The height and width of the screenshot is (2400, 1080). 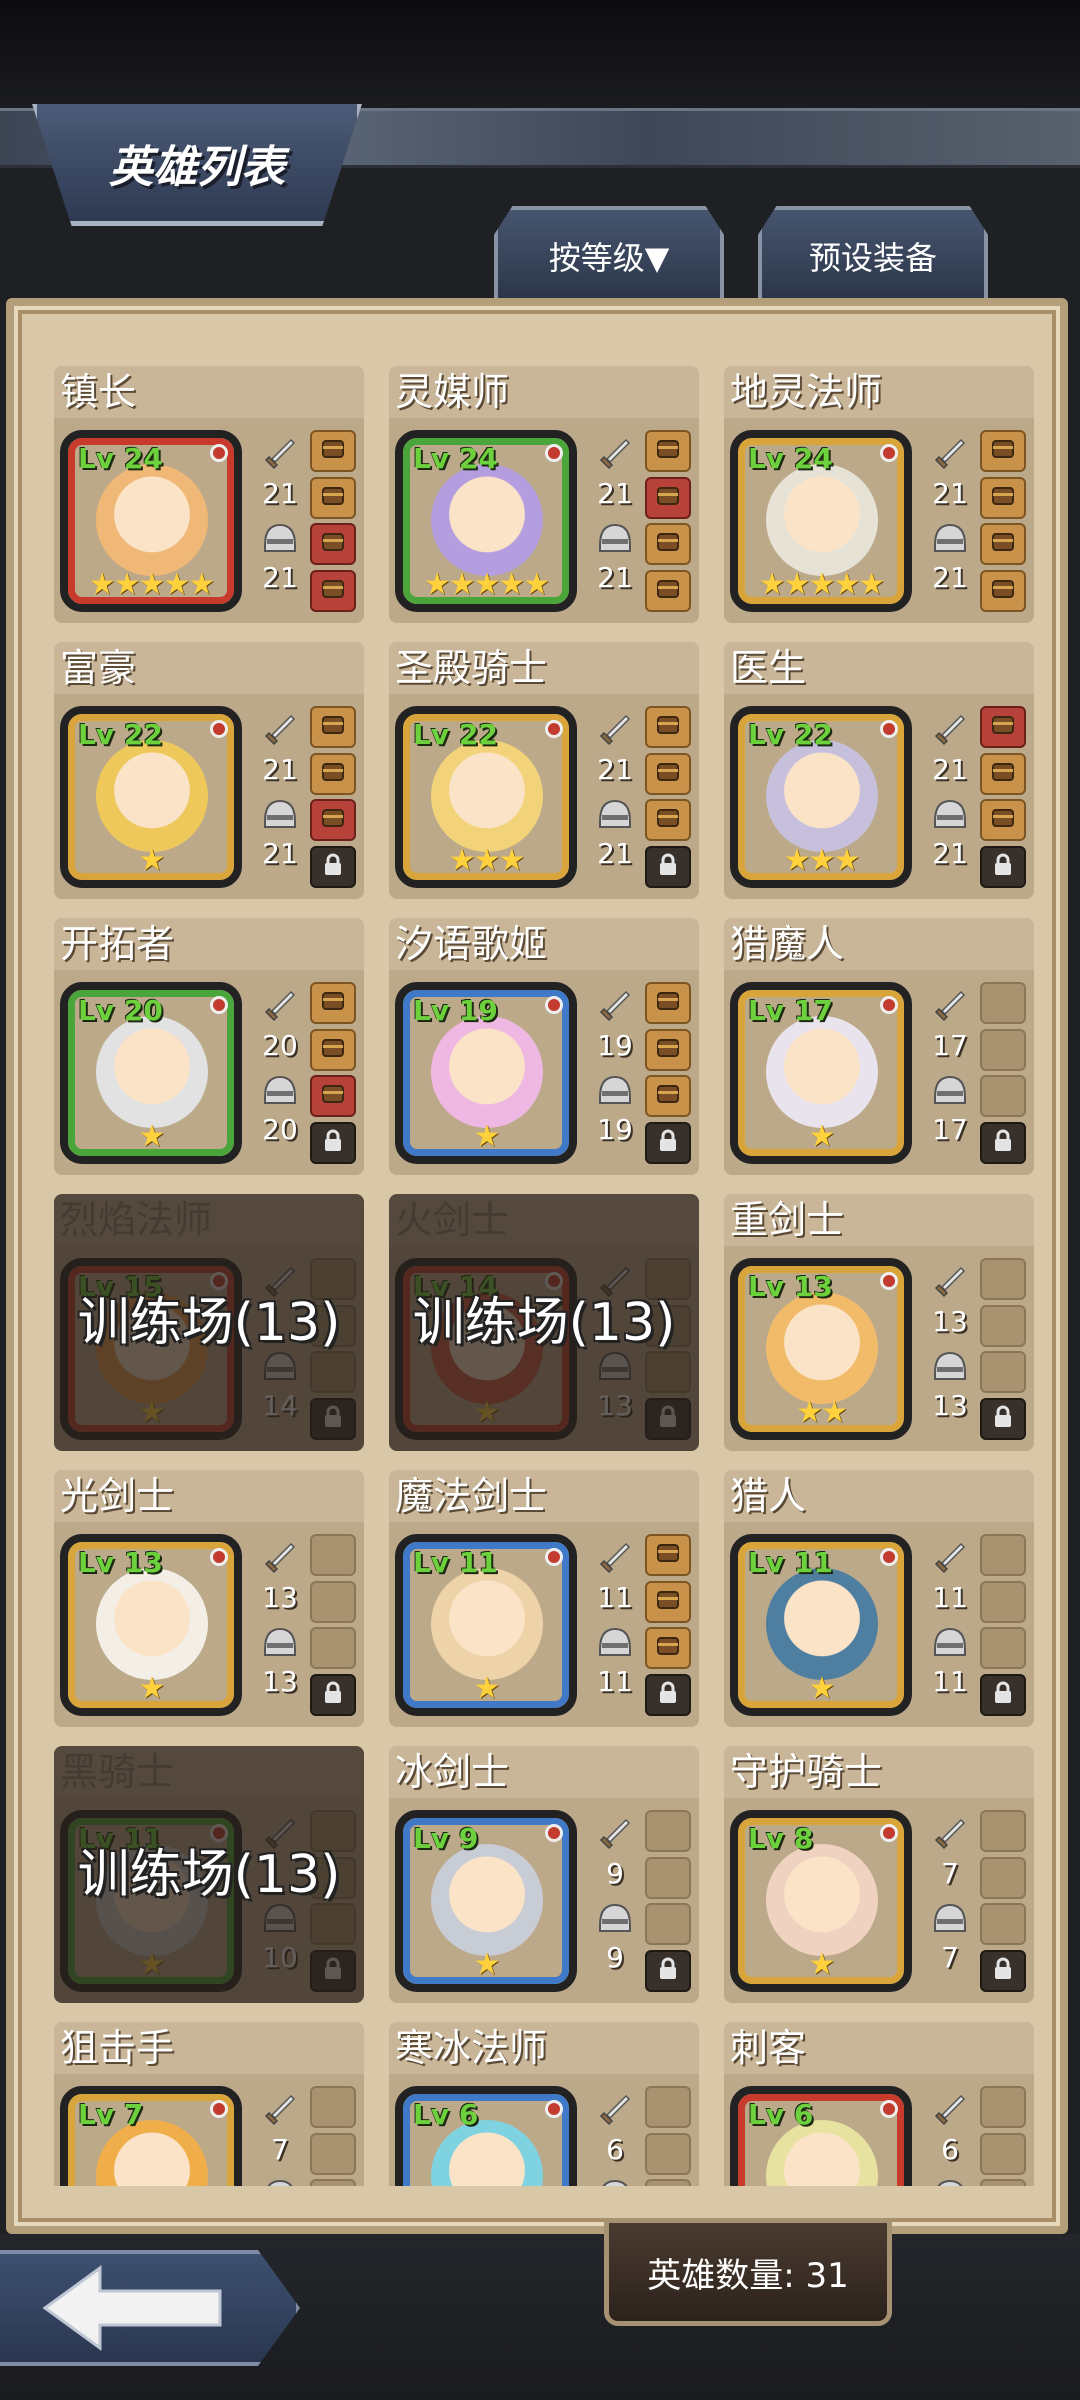 I want to click on hero-portrait: Lv 8 ★, so click(x=821, y=1901).